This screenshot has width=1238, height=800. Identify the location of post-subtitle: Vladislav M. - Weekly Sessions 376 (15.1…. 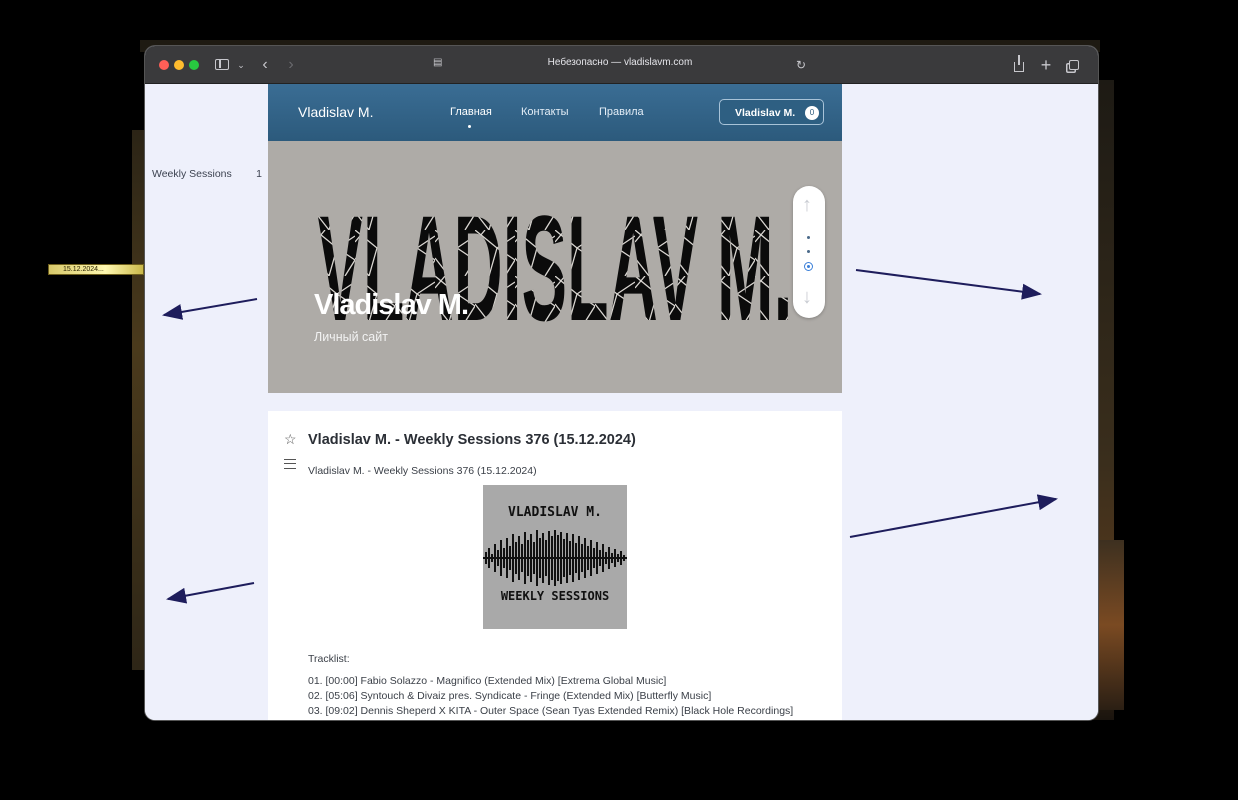
(422, 471).